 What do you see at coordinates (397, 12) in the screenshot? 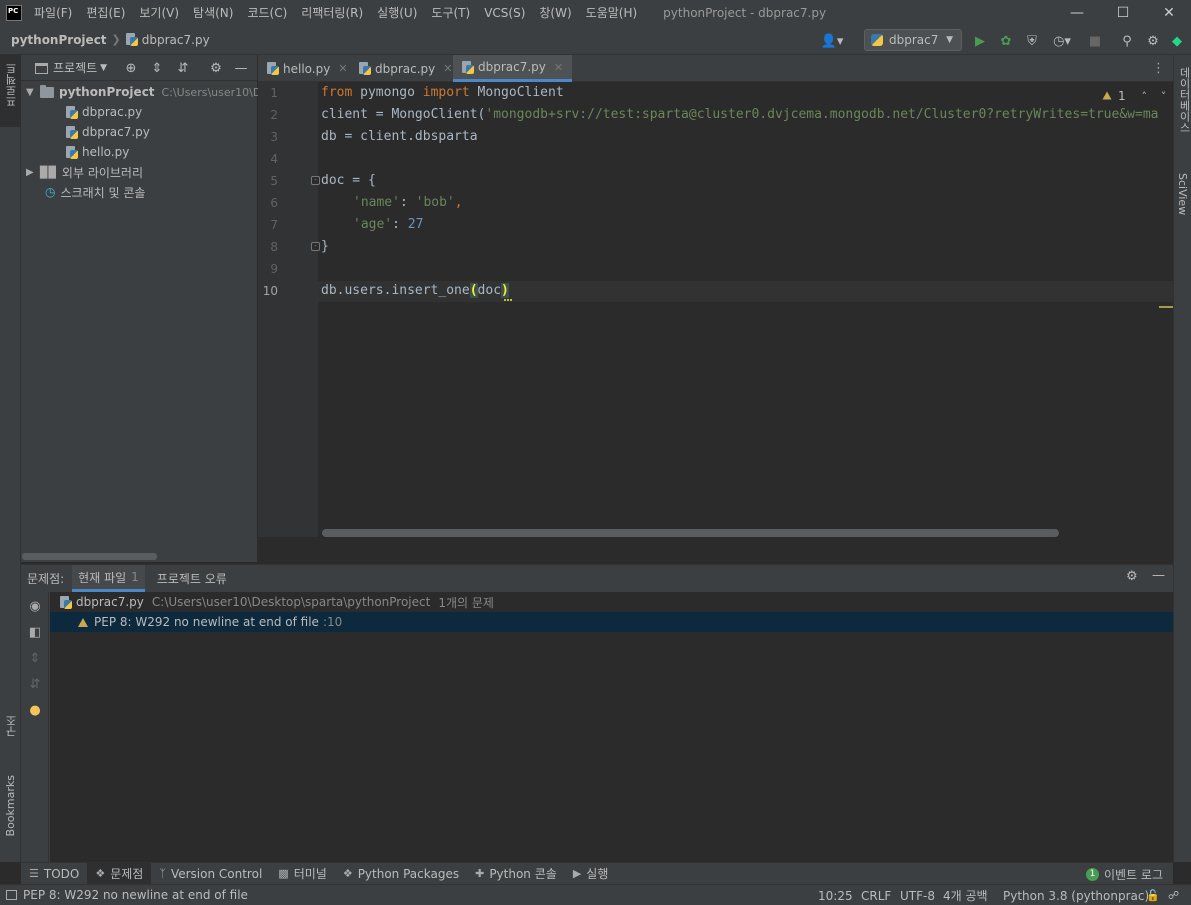
I see `menu-run: 실행(U)` at bounding box center [397, 12].